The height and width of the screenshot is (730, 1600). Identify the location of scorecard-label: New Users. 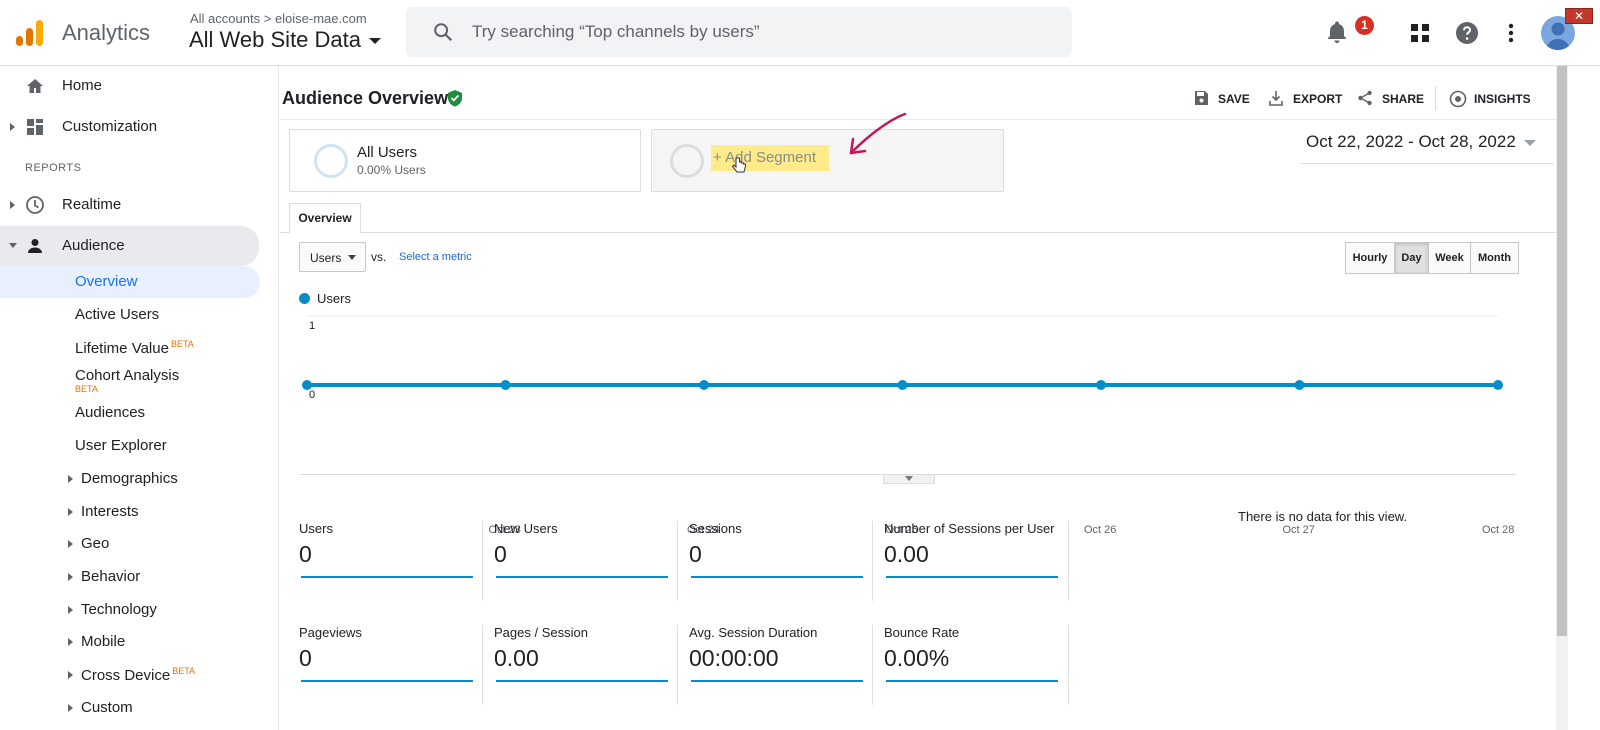
(526, 528).